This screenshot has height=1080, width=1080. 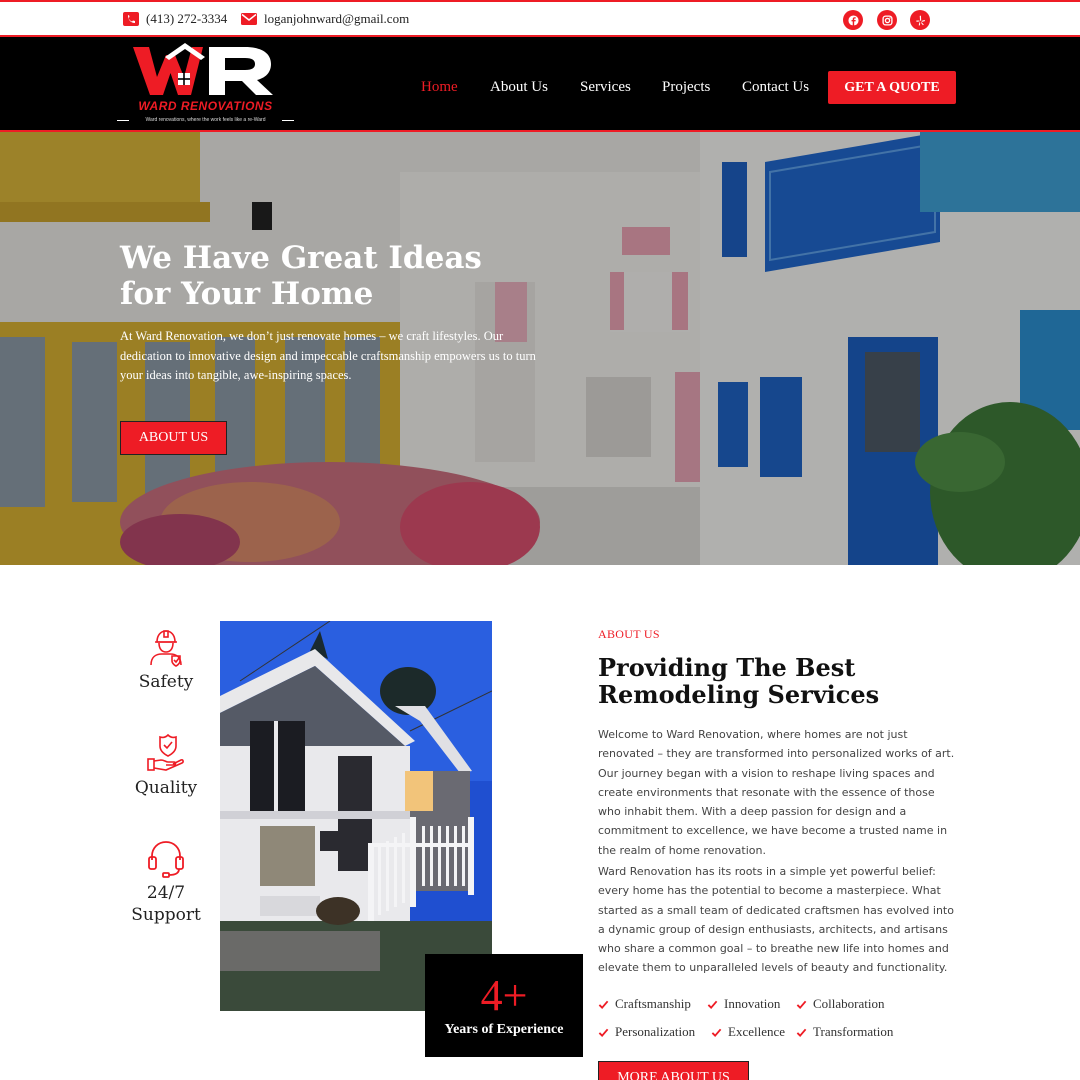 I want to click on nav-services: Services, so click(x=605, y=87).